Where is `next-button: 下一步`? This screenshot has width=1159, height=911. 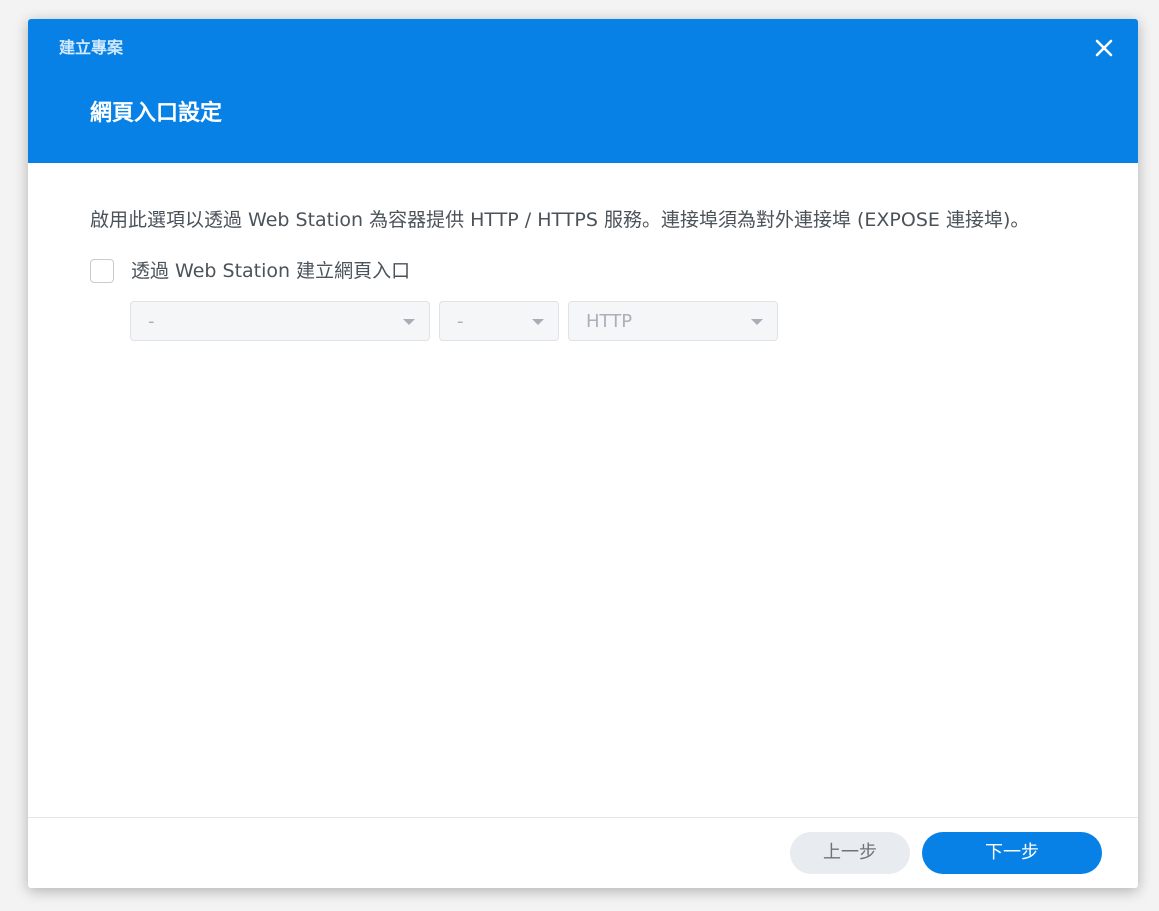
next-button: 下一步 is located at coordinates (1012, 853).